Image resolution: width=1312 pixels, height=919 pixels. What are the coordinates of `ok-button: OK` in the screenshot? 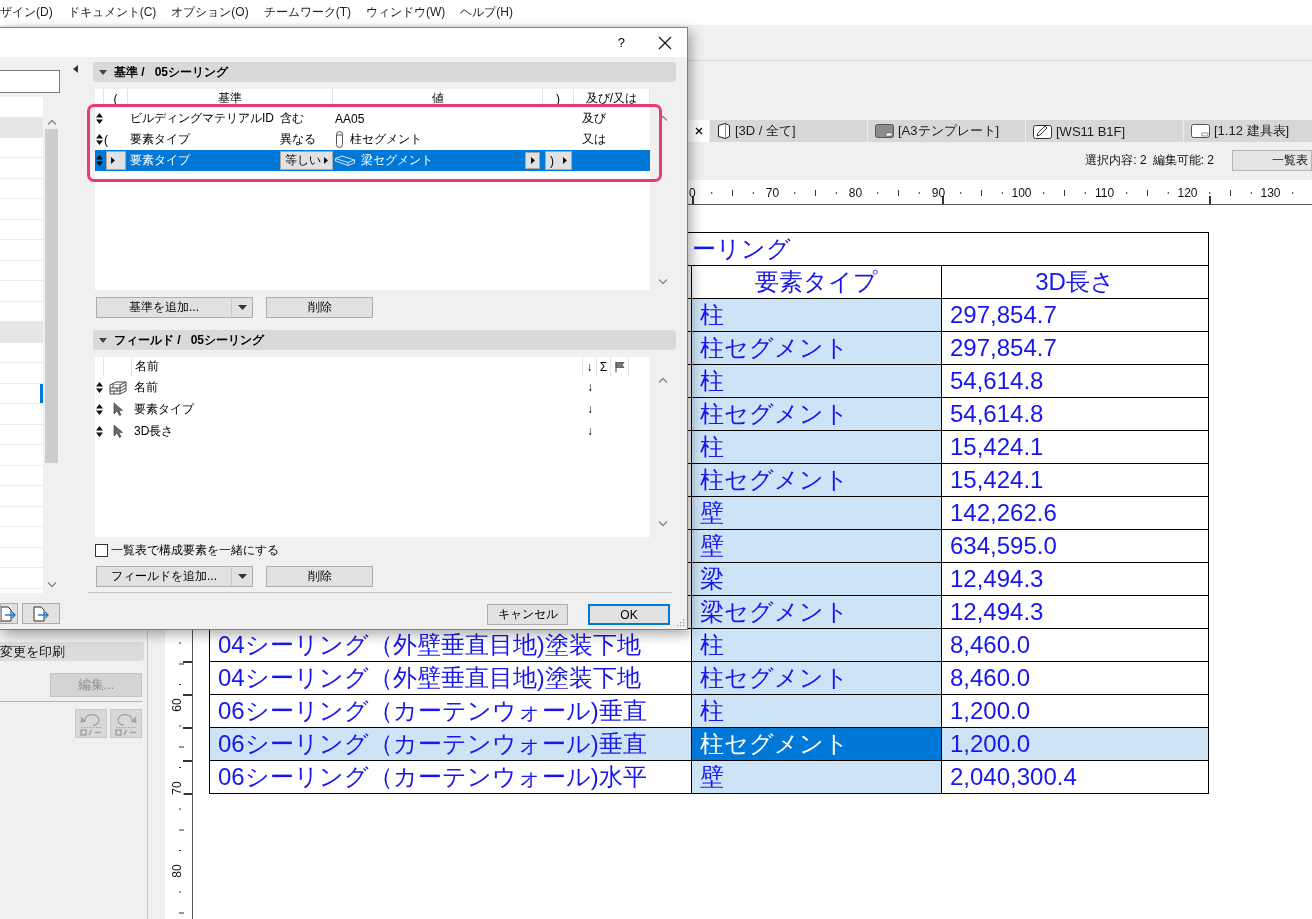 It's located at (629, 614).